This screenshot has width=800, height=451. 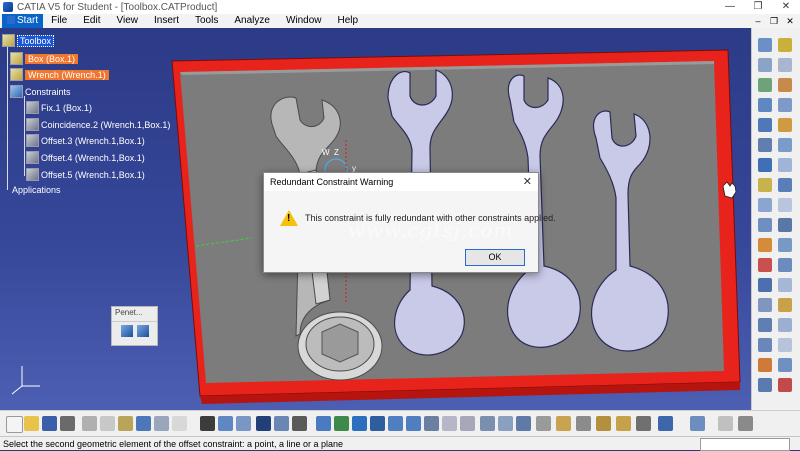 What do you see at coordinates (107, 423) in the screenshot?
I see `copy-icon` at bounding box center [107, 423].